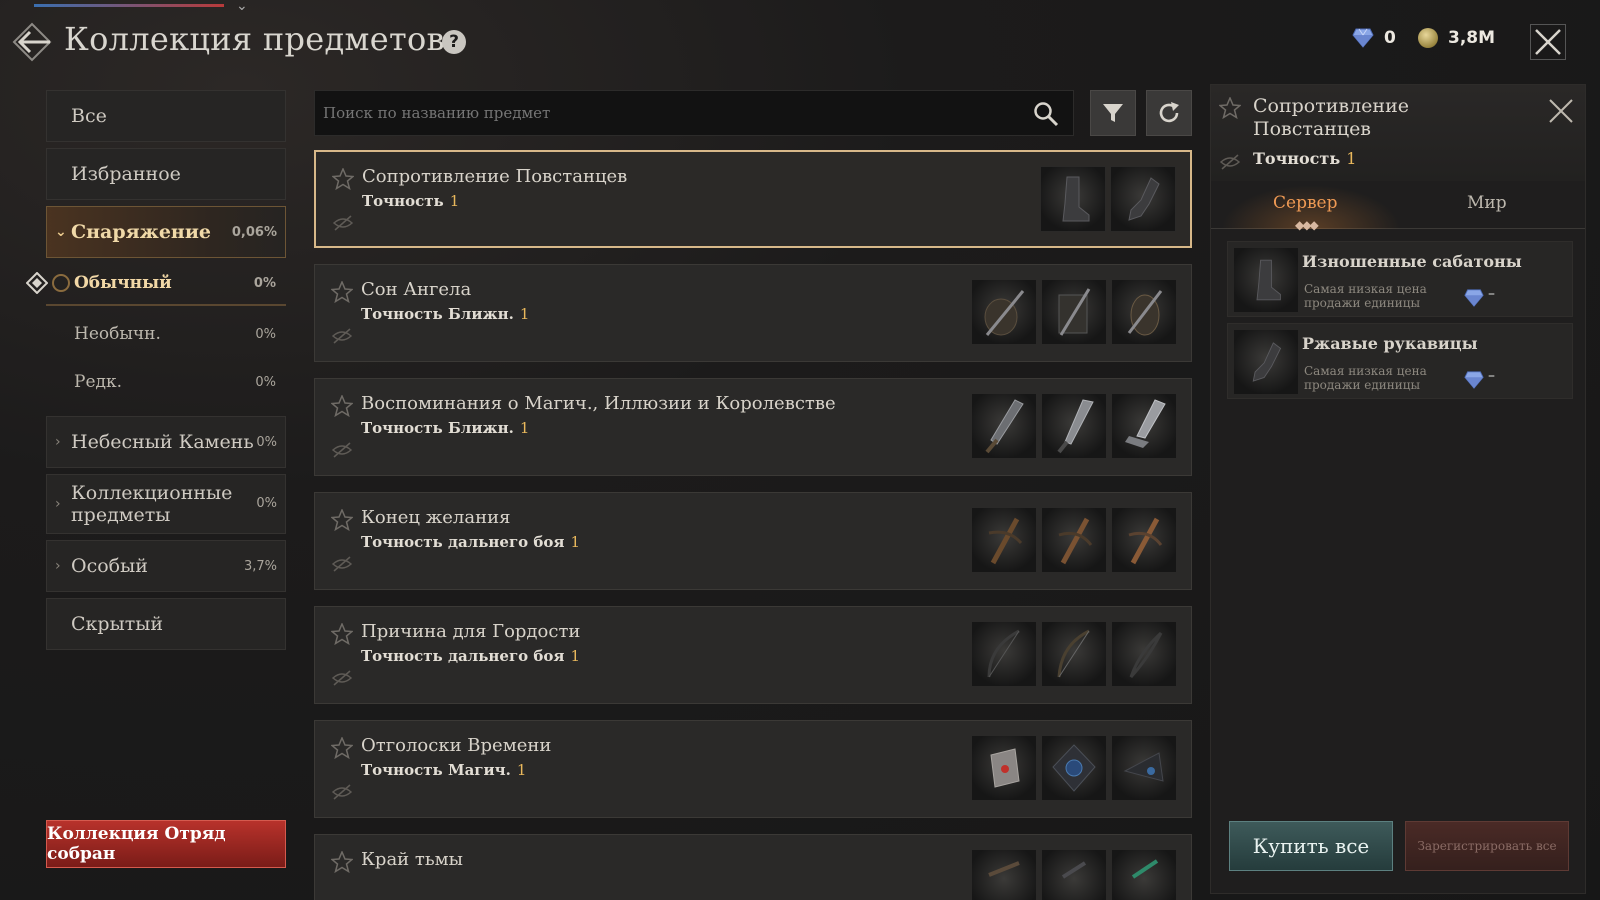 Image resolution: width=1600 pixels, height=900 pixels. Describe the element at coordinates (1548, 42) in the screenshot. I see `close-window-button` at that location.